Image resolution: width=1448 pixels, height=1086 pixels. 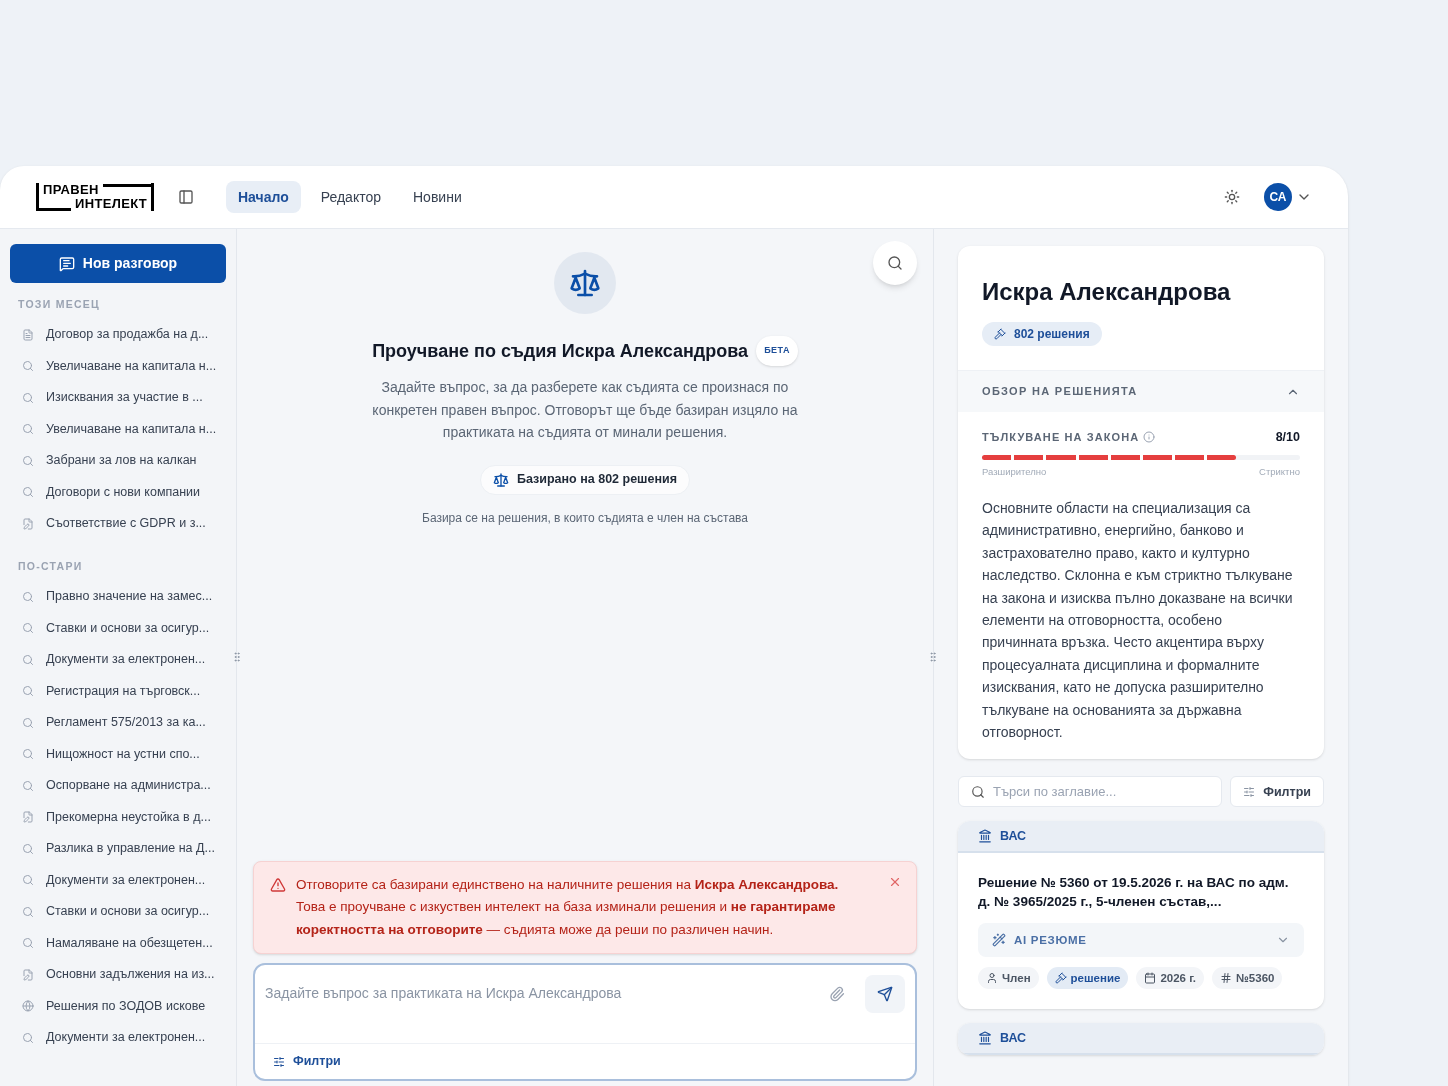 What do you see at coordinates (837, 994) in the screenshot?
I see `paperclip-icon` at bounding box center [837, 994].